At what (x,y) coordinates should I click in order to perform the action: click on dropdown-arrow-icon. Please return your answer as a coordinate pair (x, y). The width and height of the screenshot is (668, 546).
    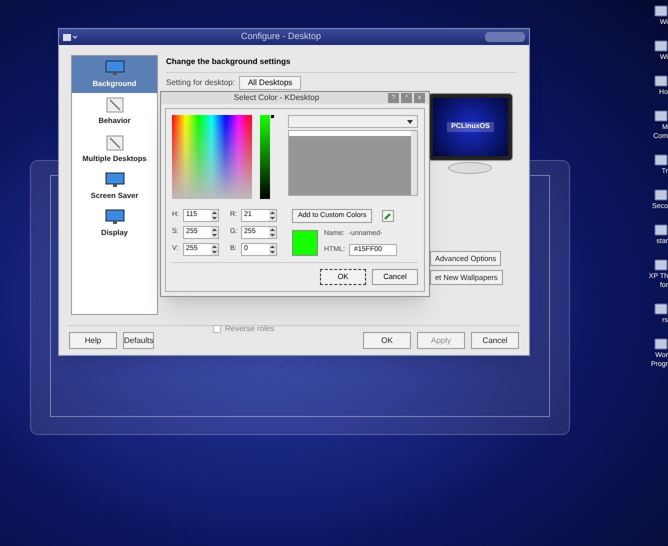
    Looking at the image, I should click on (410, 122).